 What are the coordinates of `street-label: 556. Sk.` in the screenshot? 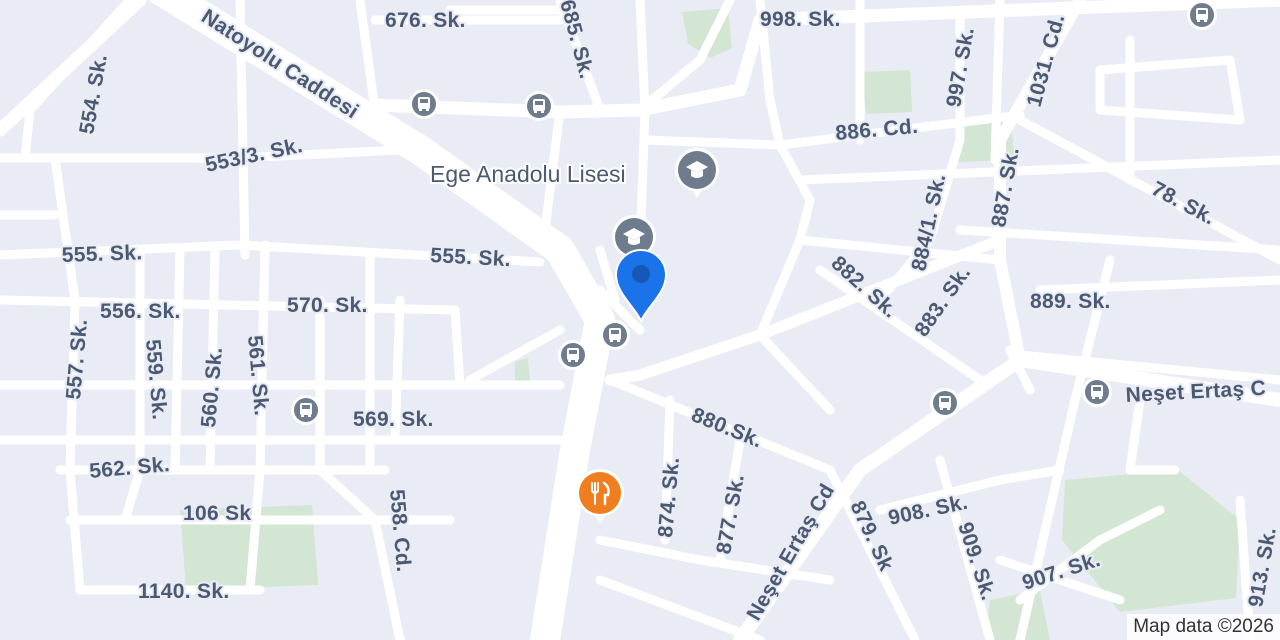 It's located at (140, 311).